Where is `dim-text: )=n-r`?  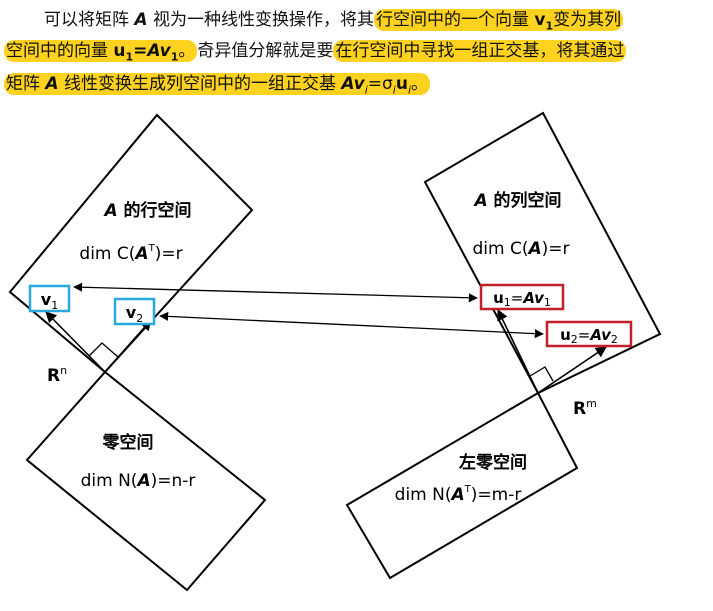
dim-text: )=n-r is located at coordinates (173, 481).